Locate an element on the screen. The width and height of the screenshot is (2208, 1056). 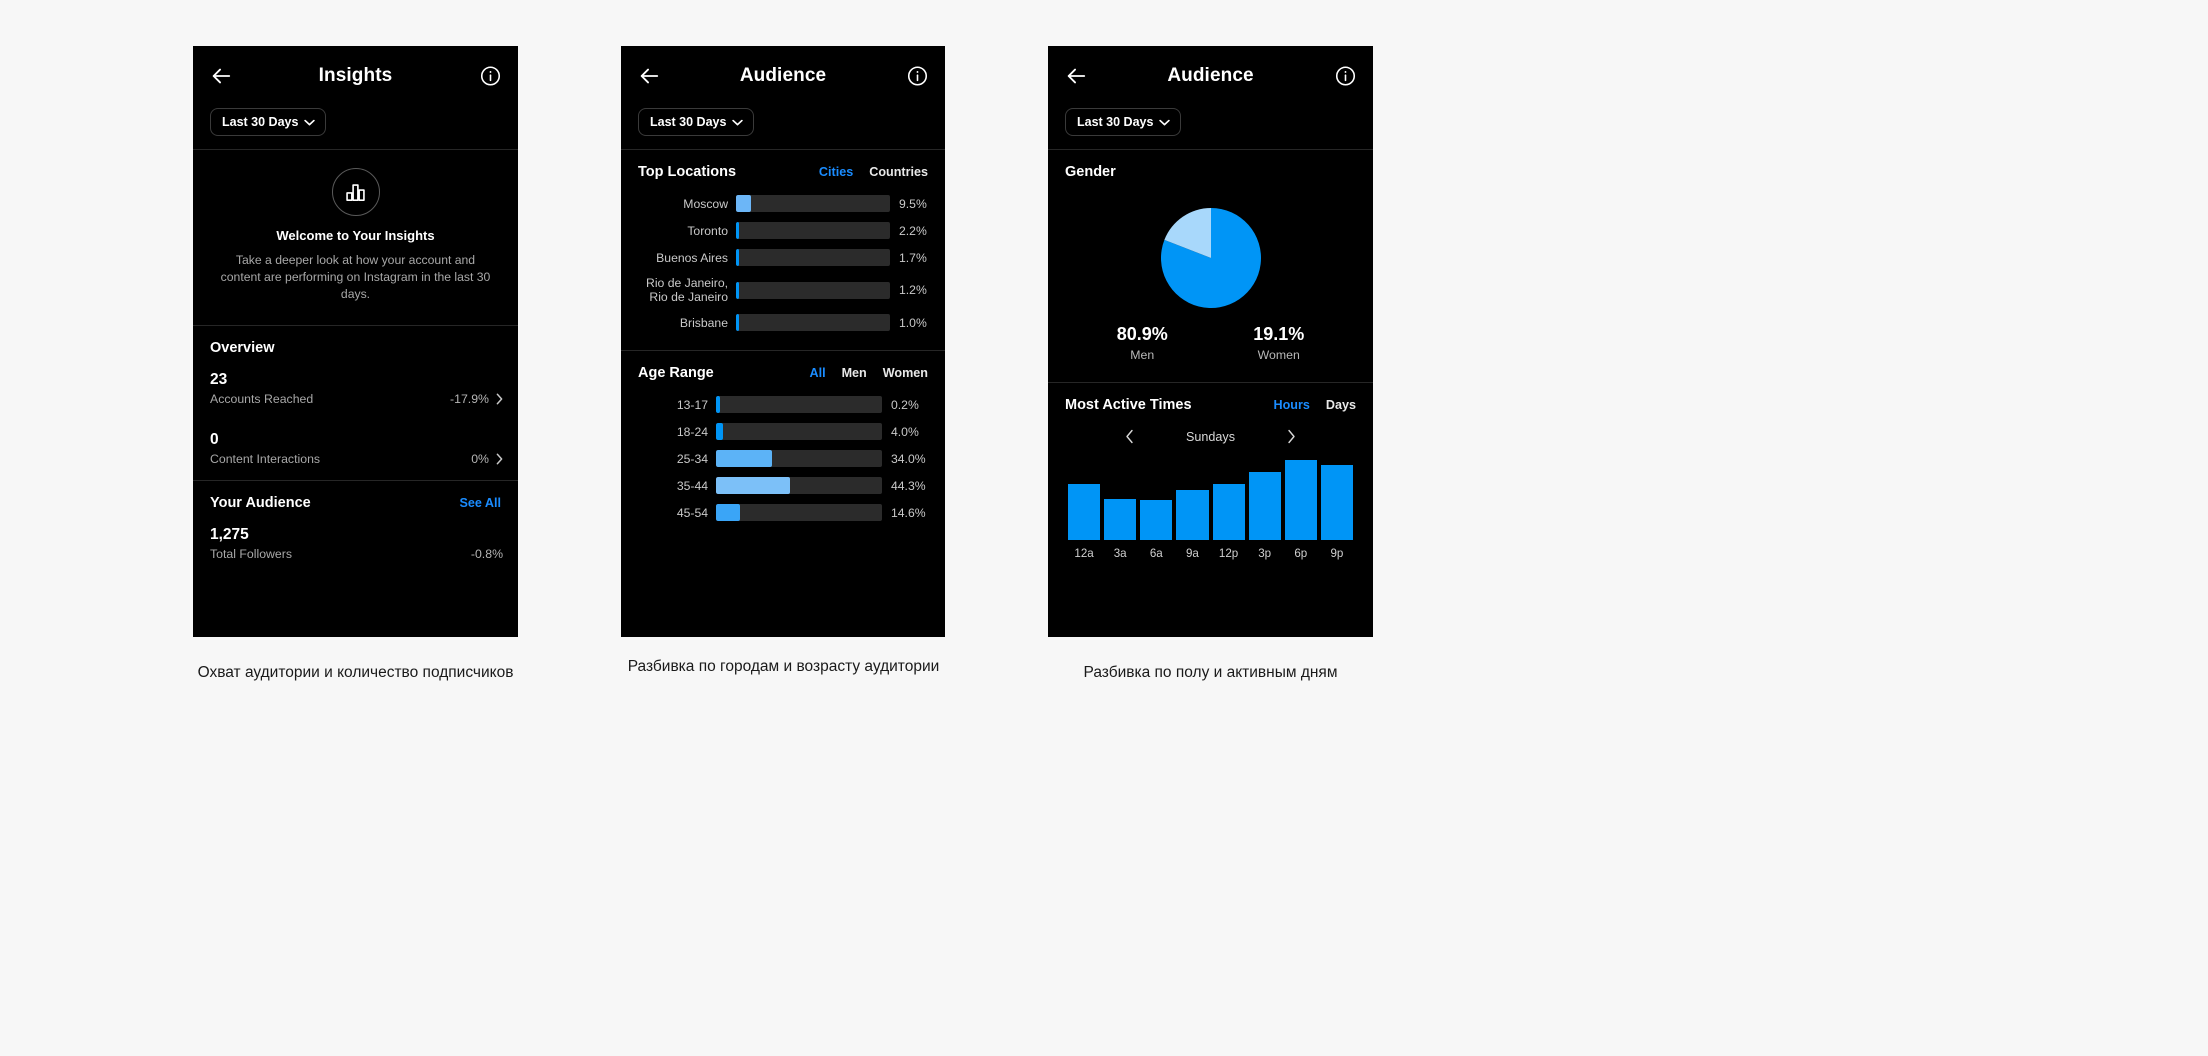
date-range-row: Last 30 Days is located at coordinates (783, 127).